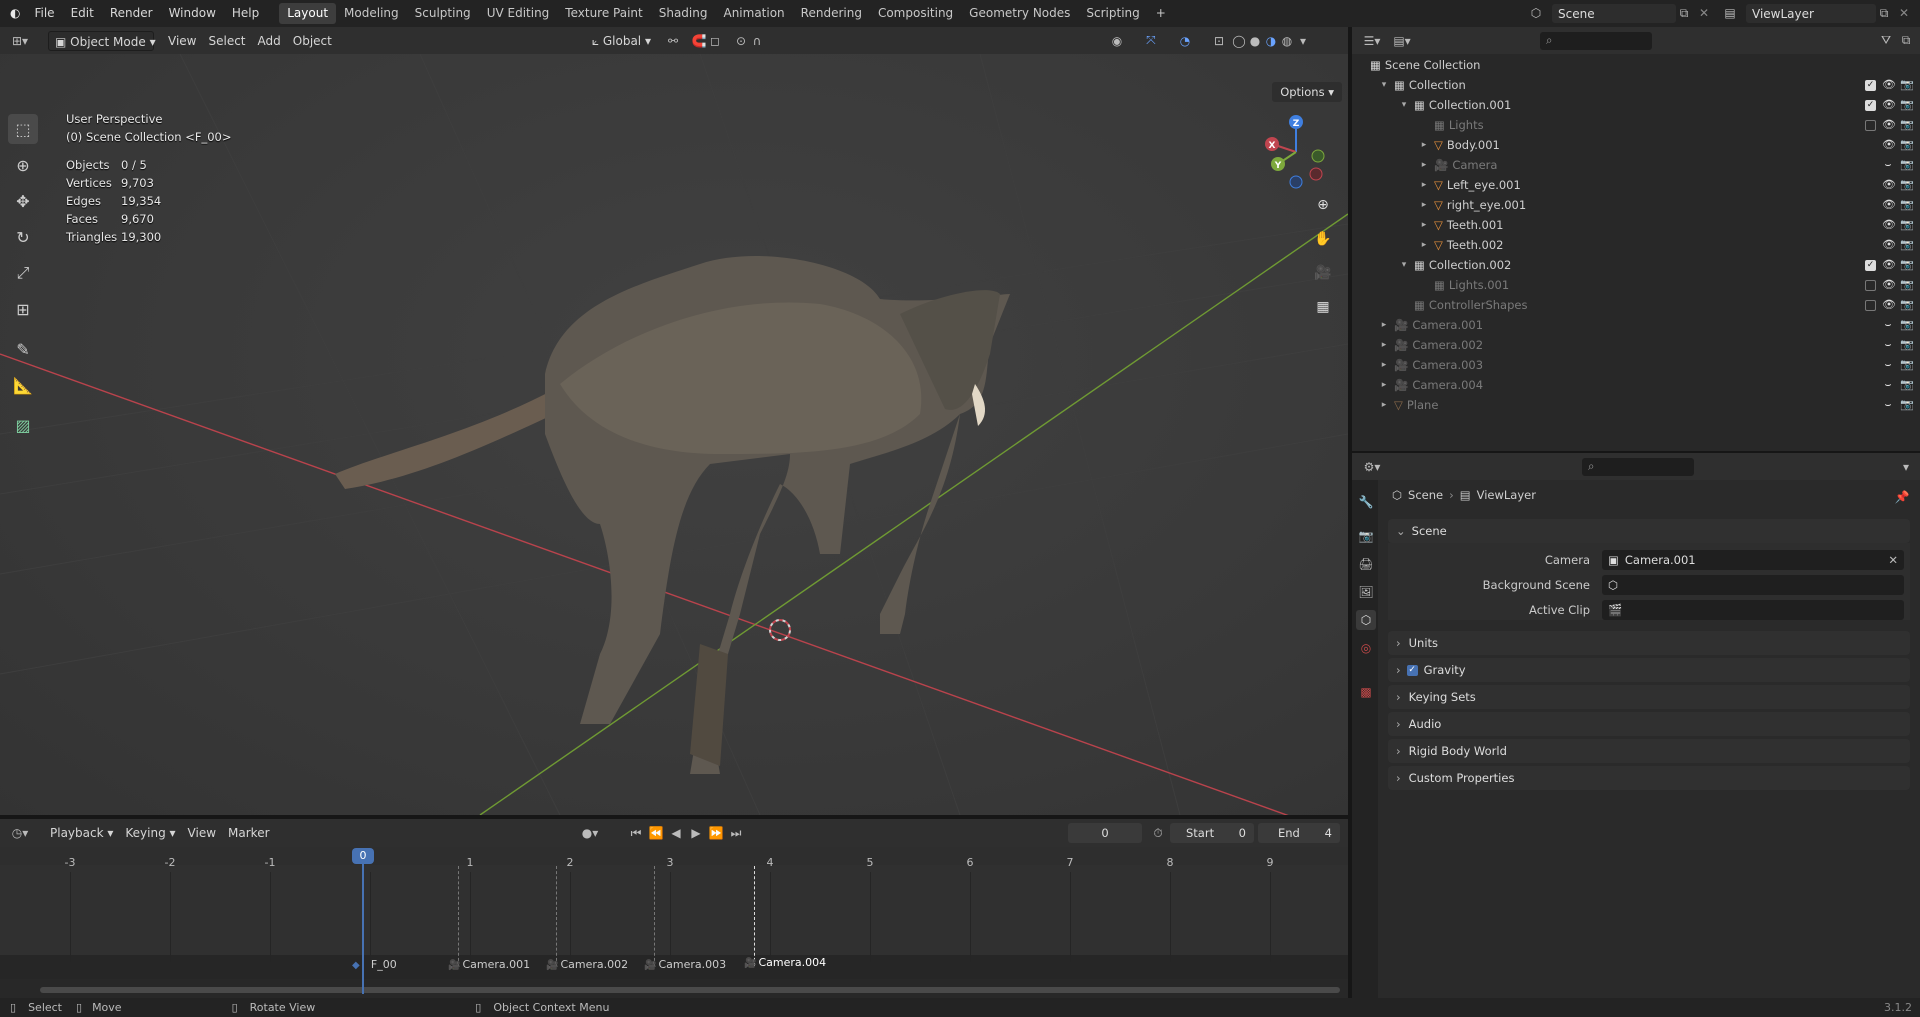 This screenshot has width=1920, height=1017. I want to click on timeline-marker: 🎥 Camera.004, so click(785, 962).